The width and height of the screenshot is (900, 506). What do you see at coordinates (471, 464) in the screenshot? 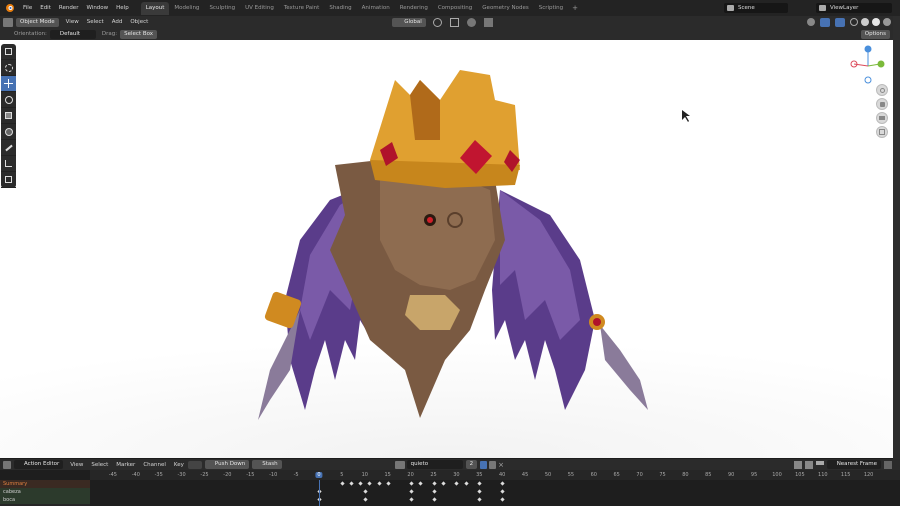
I see `action-users-count: 2` at bounding box center [471, 464].